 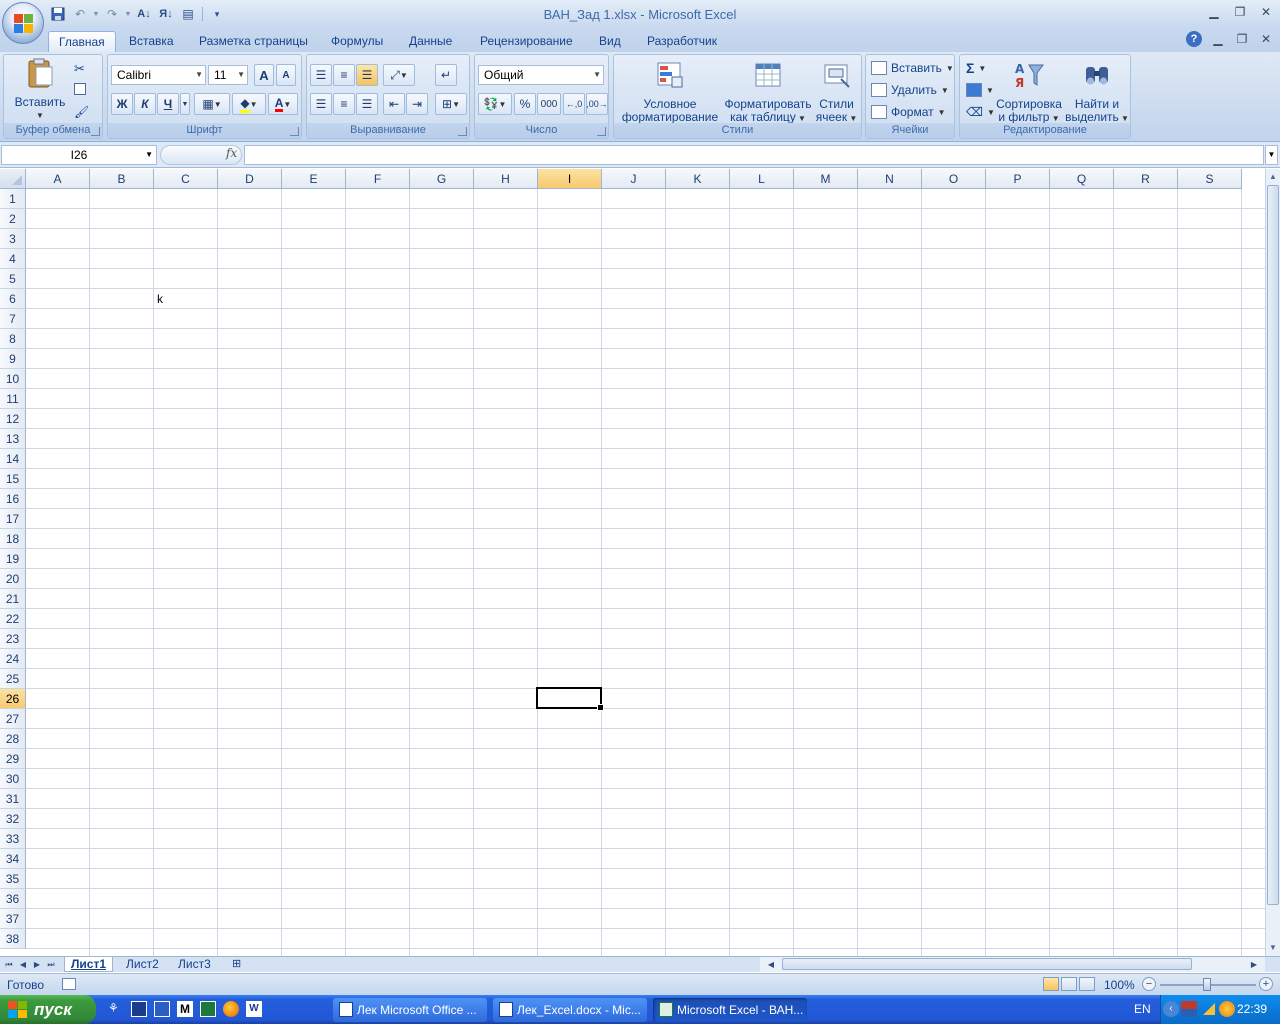 I want to click on row-header: 27, so click(x=13, y=719).